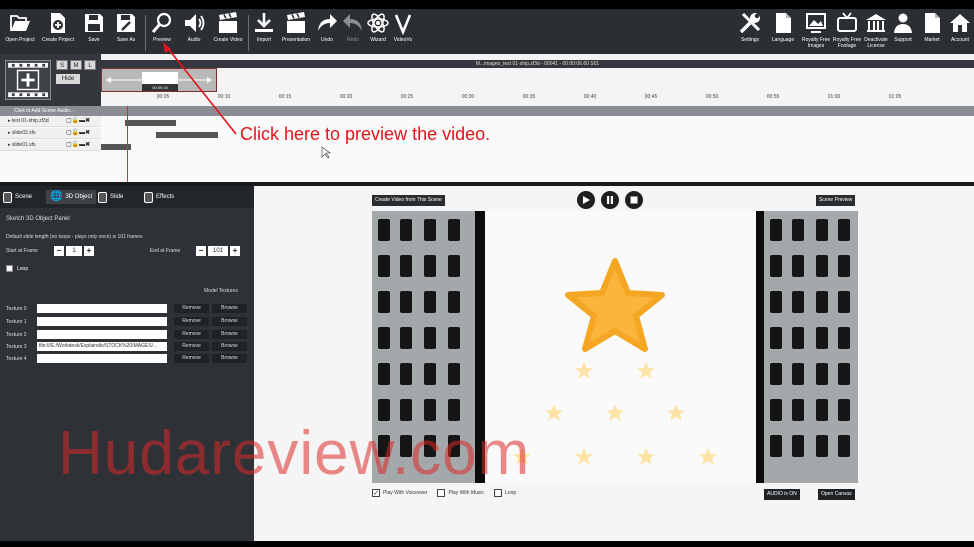 The width and height of the screenshot is (974, 547). Describe the element at coordinates (160, 87) in the screenshot. I see `current-time: 00:09.04` at that location.